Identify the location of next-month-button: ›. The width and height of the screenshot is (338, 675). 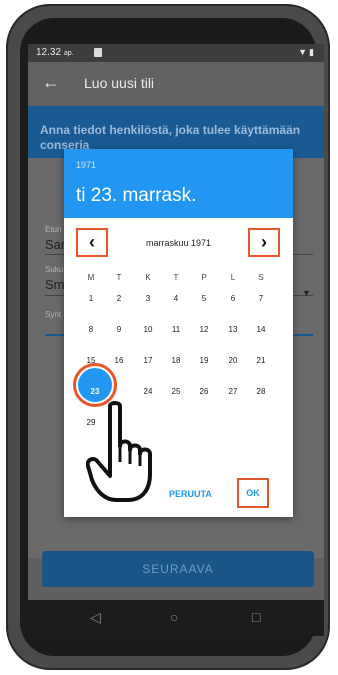
(264, 242).